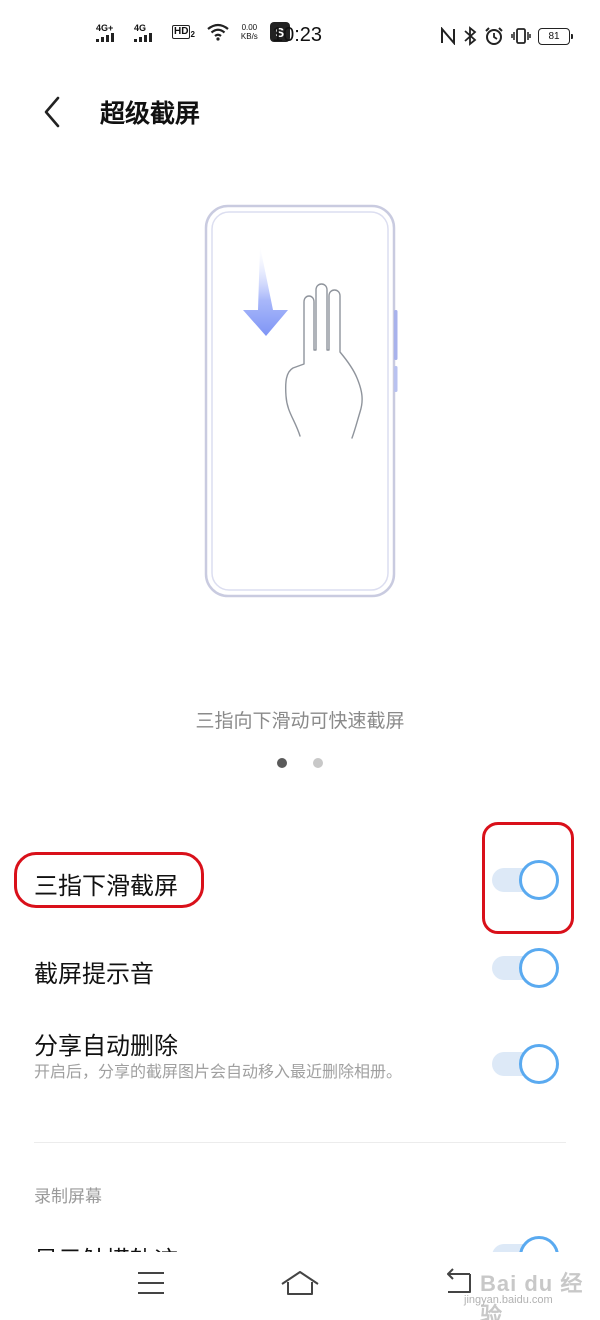  What do you see at coordinates (300, 112) in the screenshot?
I see `header: 超级截屏` at bounding box center [300, 112].